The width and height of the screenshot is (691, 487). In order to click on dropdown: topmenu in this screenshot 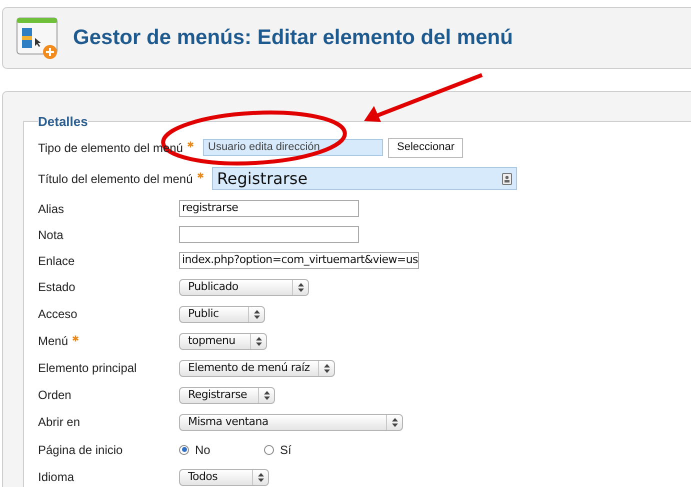, I will do `click(223, 341)`.